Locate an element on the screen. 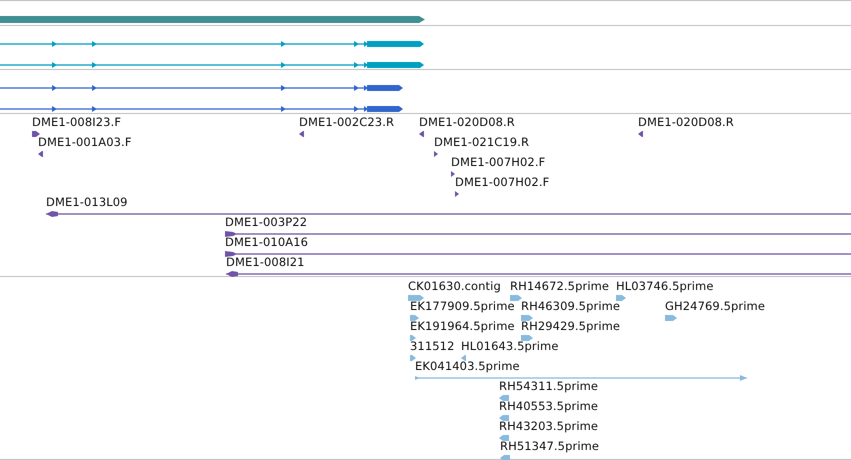 The image size is (851, 460). feature-label: DME1-003P22 is located at coordinates (266, 222).